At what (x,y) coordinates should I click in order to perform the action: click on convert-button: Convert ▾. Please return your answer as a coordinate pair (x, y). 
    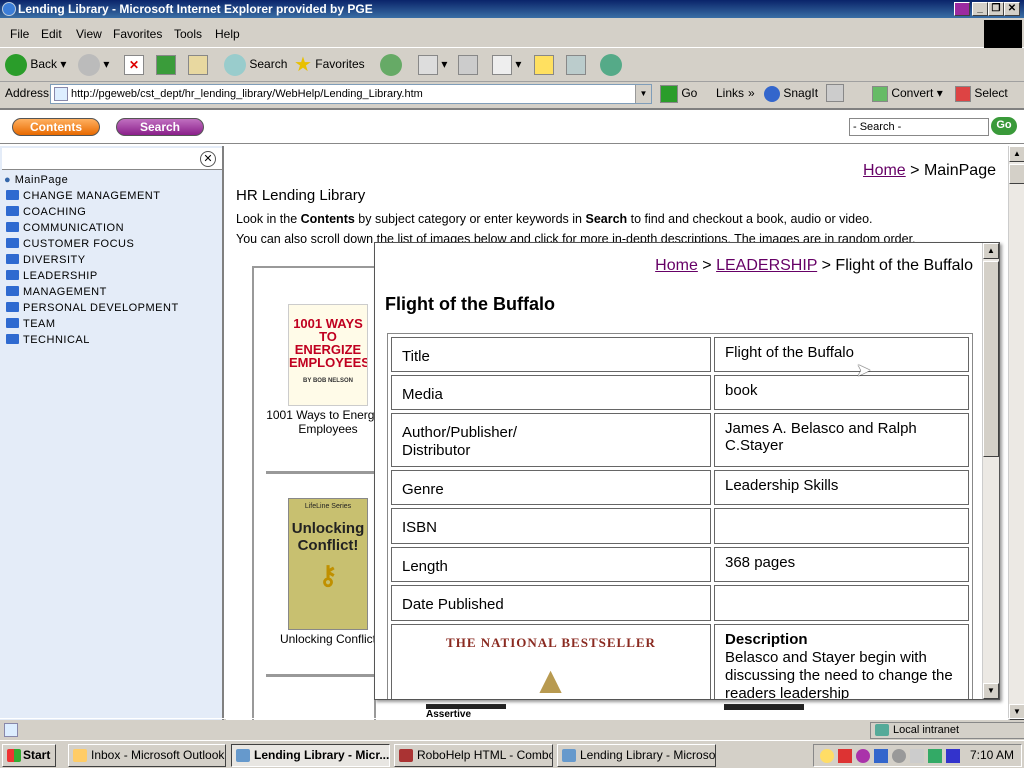
    Looking at the image, I should click on (907, 93).